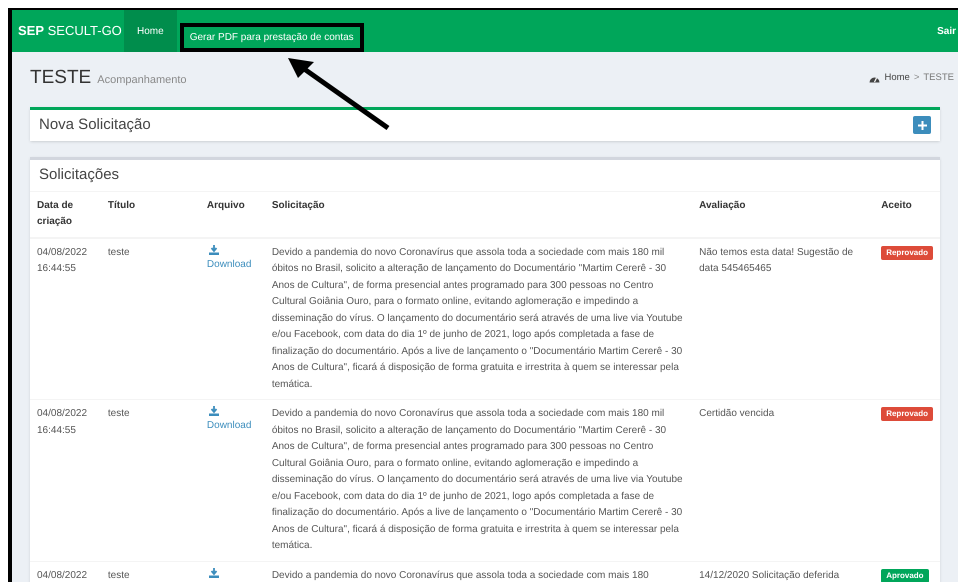  I want to click on column-header: Aceito, so click(896, 205).